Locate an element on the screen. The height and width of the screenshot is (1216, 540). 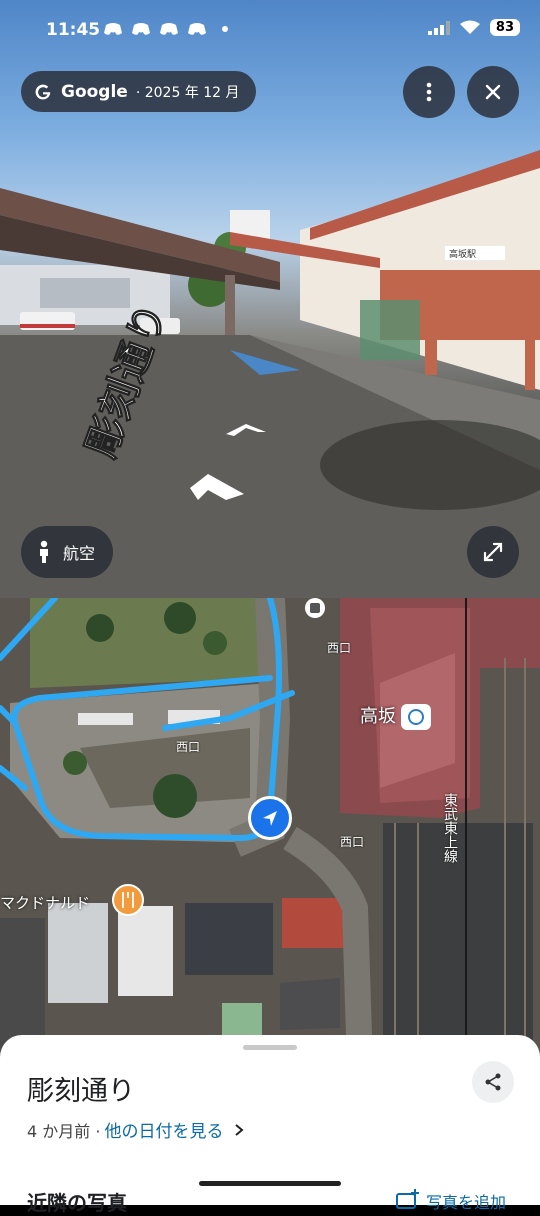
map-label-west-exit-mid: 西口 is located at coordinates (188, 747).